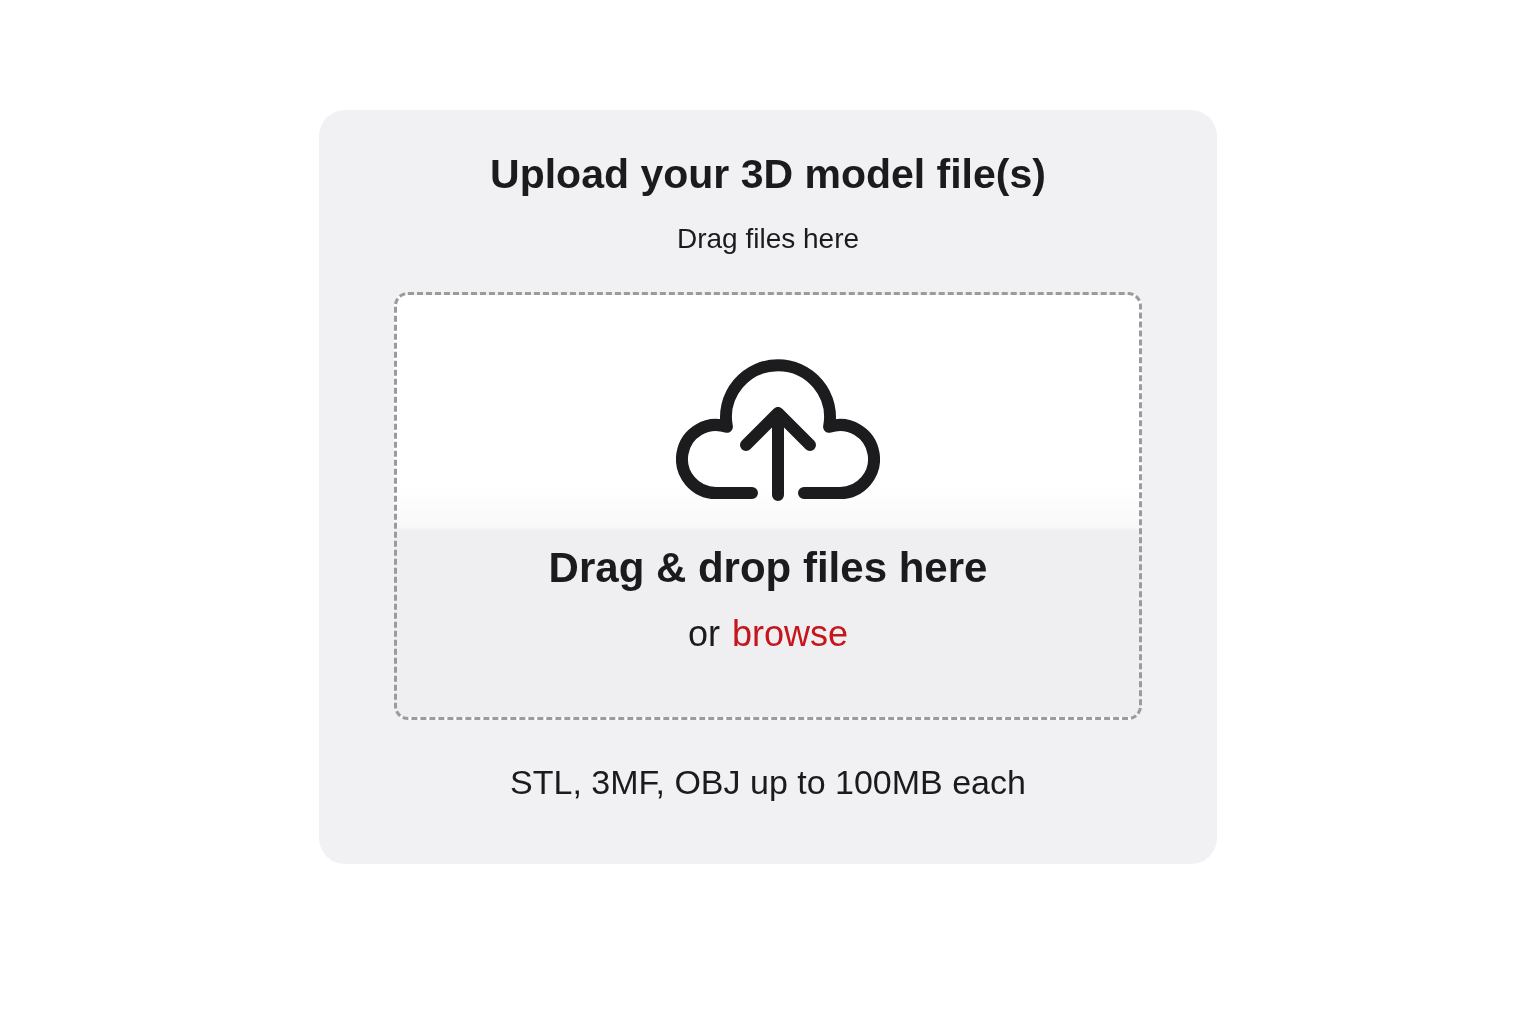 Image resolution: width=1536 pixels, height=1024 pixels. I want to click on card-subtitle: Drag files here, so click(768, 239).